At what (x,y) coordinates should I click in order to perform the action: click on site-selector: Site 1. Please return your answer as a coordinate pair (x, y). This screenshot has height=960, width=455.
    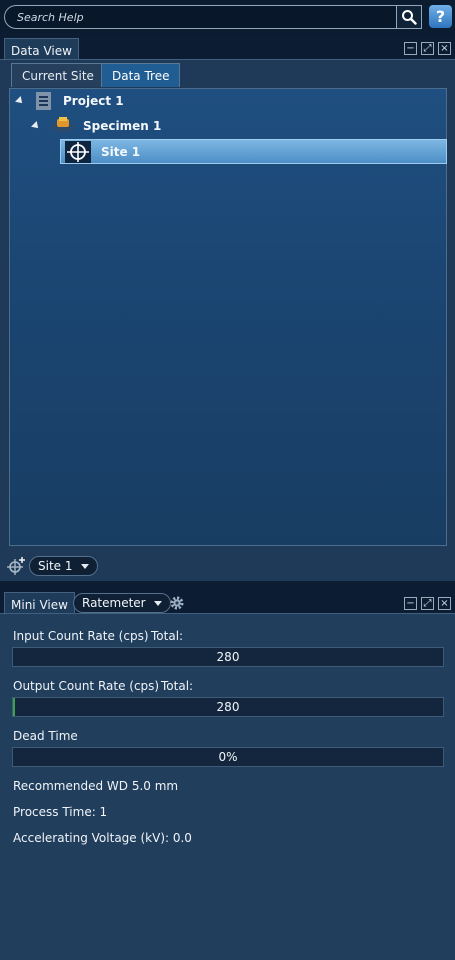
    Looking at the image, I should click on (63, 566).